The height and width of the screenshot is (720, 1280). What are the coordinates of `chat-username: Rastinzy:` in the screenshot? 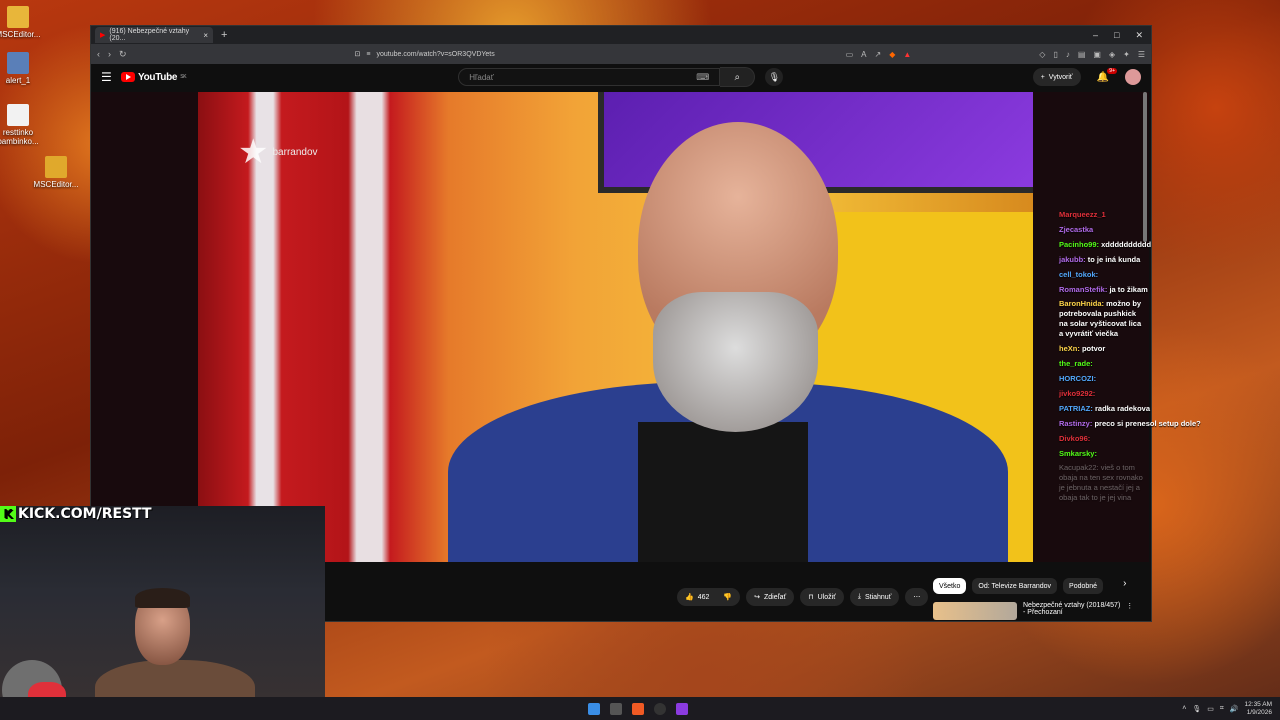 It's located at (1075, 423).